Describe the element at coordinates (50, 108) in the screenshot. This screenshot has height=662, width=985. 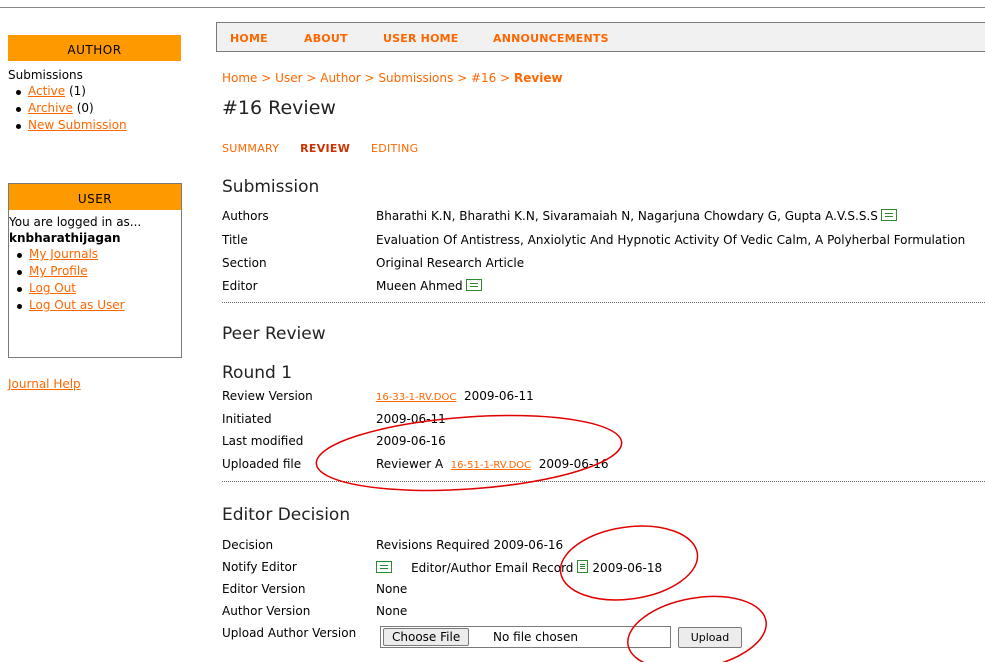
I see `sidebar-link-archive: Archive` at that location.